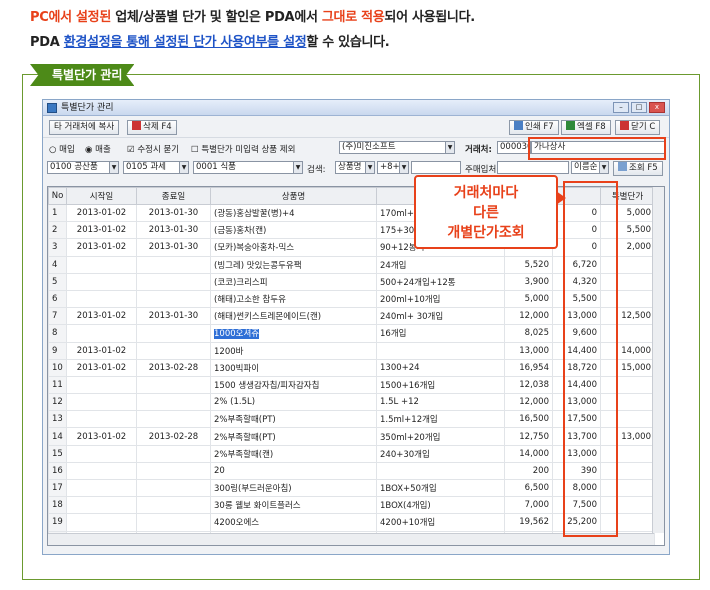 The width and height of the screenshot is (710, 590). Describe the element at coordinates (248, 167) in the screenshot. I see `category3-select: 0001 식품 ▼` at that location.